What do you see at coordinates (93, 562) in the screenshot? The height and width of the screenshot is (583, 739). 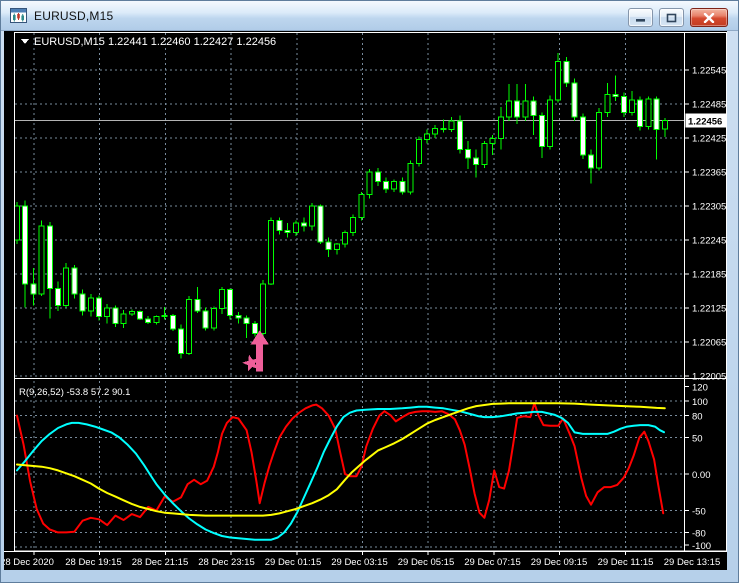 I see `time-axis-label: 28 Dec 19:15` at bounding box center [93, 562].